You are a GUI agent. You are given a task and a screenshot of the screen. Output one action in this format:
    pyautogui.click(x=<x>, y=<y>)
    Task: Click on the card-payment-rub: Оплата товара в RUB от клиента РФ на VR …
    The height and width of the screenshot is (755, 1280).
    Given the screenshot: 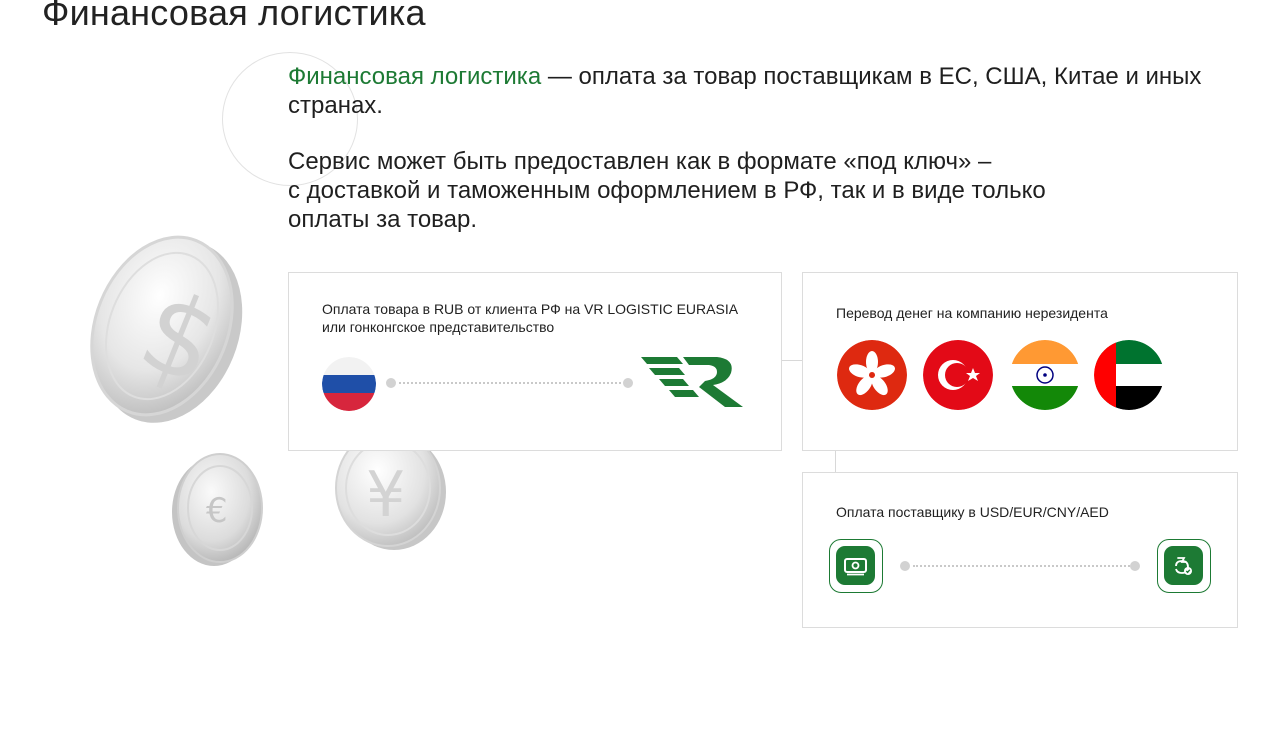 What is the action you would take?
    pyautogui.click(x=535, y=361)
    